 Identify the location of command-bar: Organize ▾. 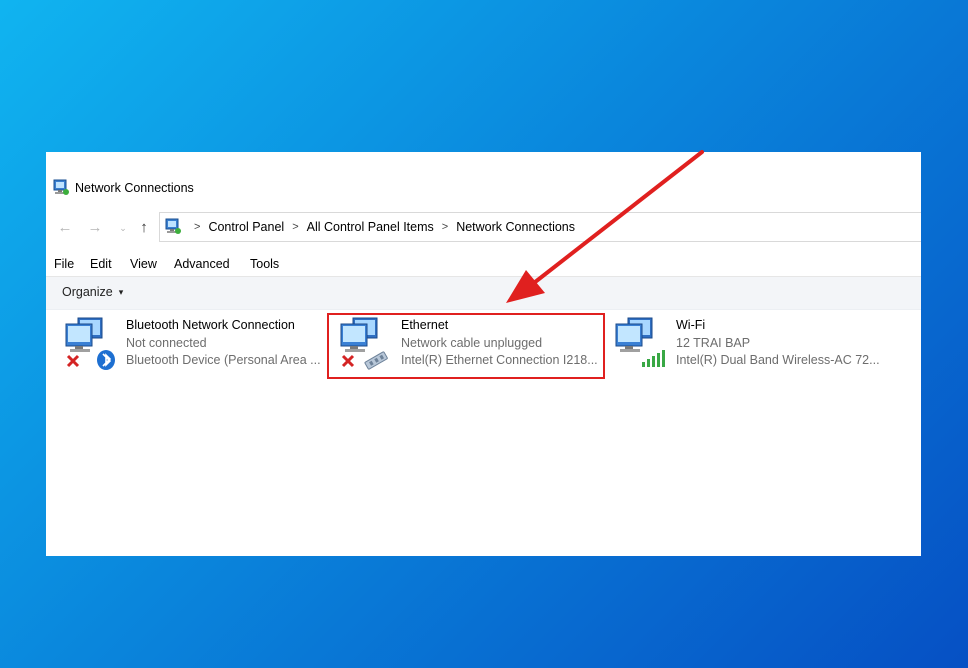
(483, 293).